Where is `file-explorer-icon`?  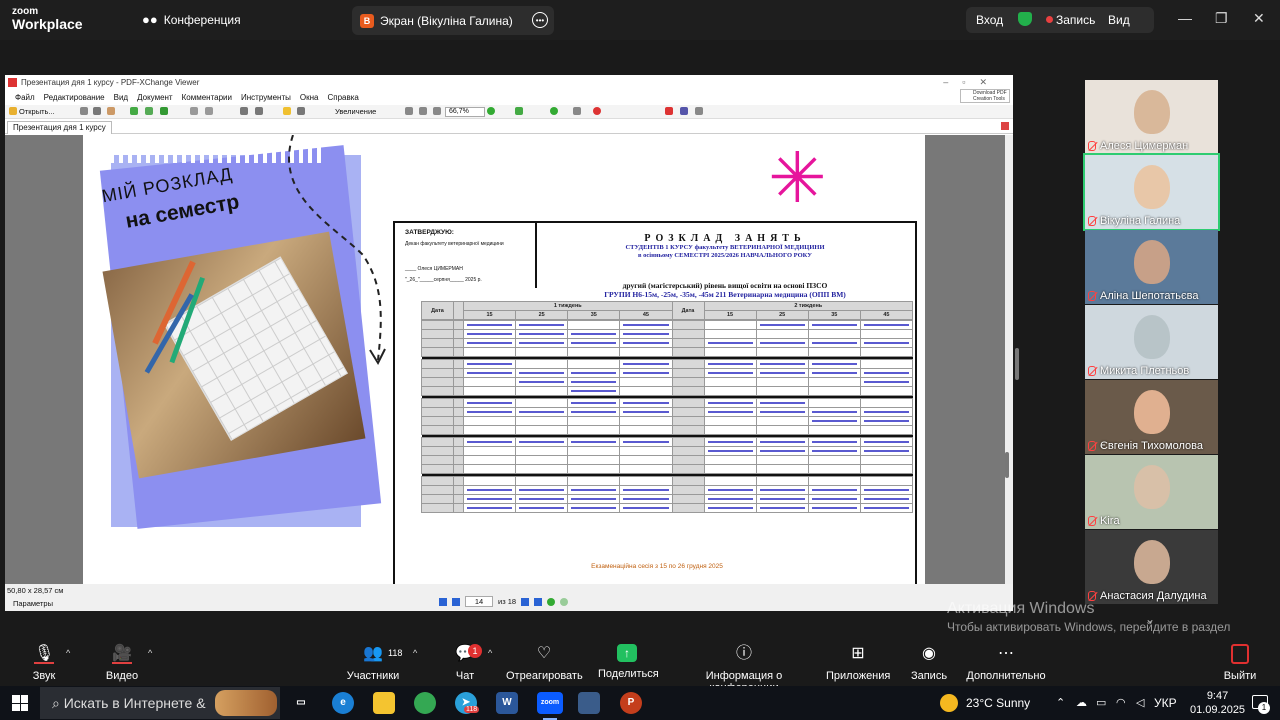 file-explorer-icon is located at coordinates (384, 703).